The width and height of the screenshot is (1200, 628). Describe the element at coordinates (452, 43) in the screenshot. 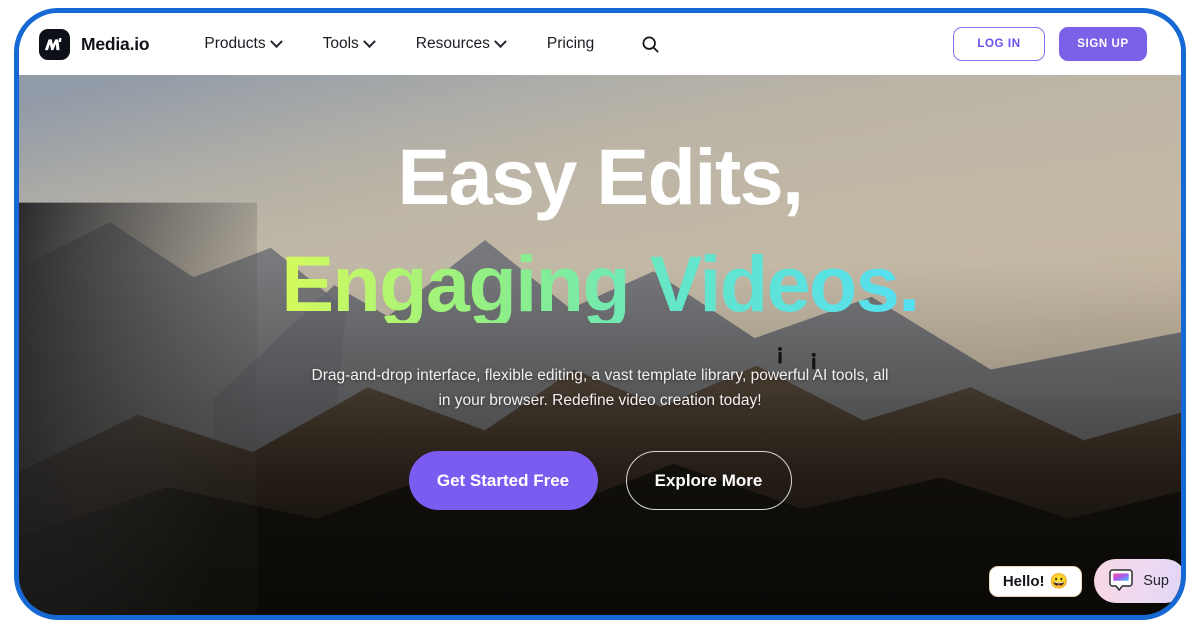

I see `nav-item-label: Resources` at that location.